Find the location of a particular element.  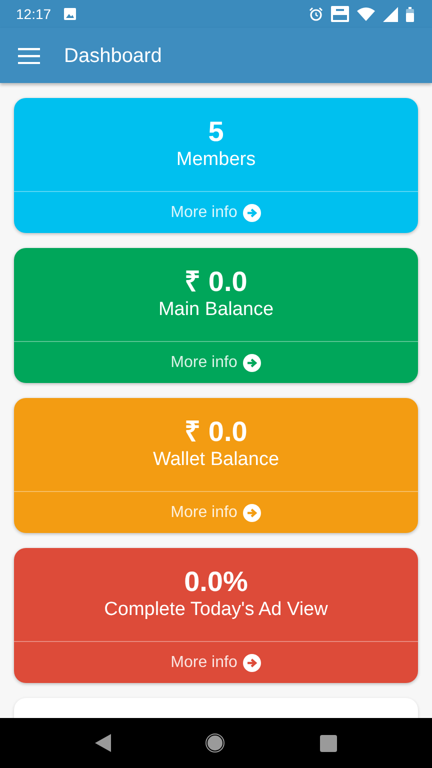

menu-button is located at coordinates (29, 56).